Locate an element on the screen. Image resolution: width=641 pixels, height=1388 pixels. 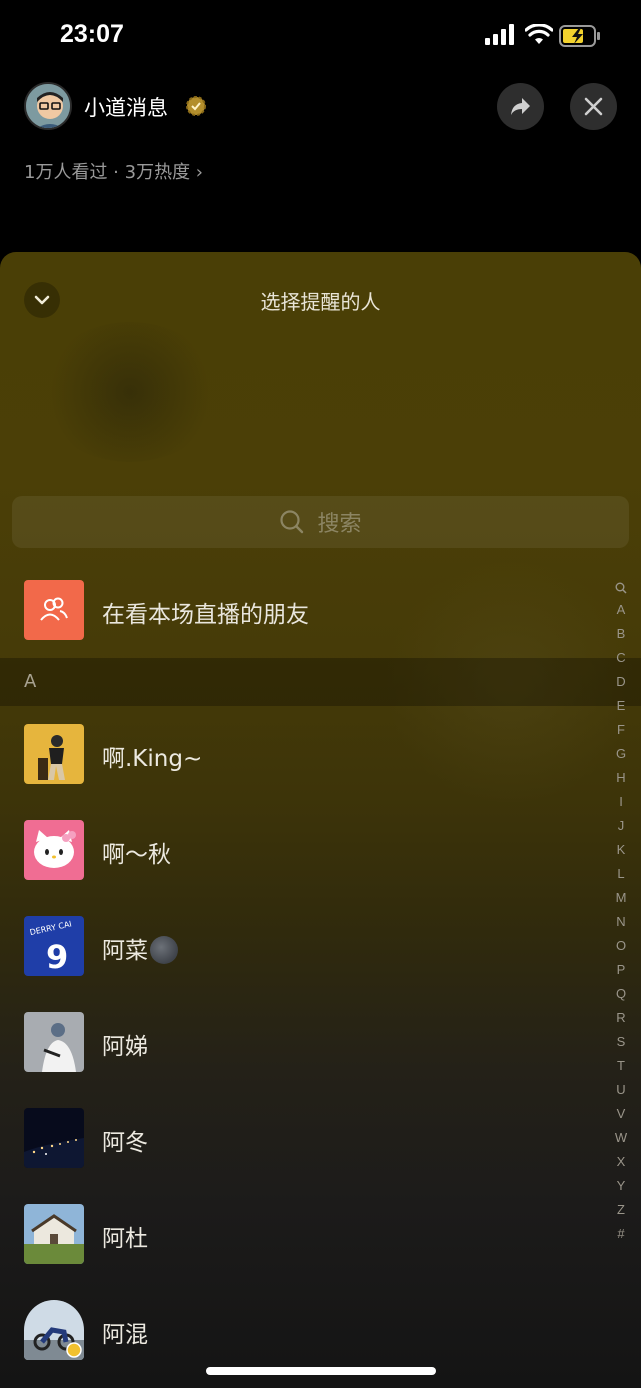
contact-item: DERRY CAI 9 阿菜 is located at coordinates (300, 946).